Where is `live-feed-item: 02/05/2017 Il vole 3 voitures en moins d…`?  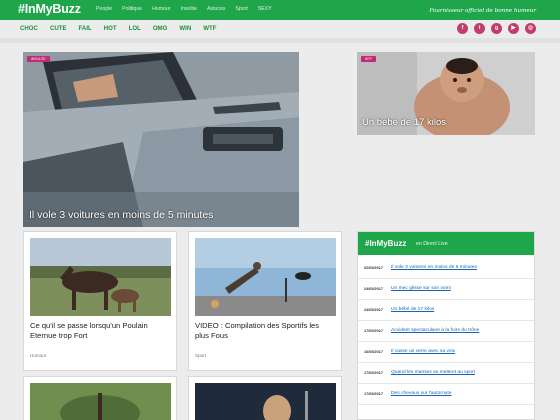 live-feed-item: 02/05/2017 Il vole 3 voitures en moins d… is located at coordinates (446, 268).